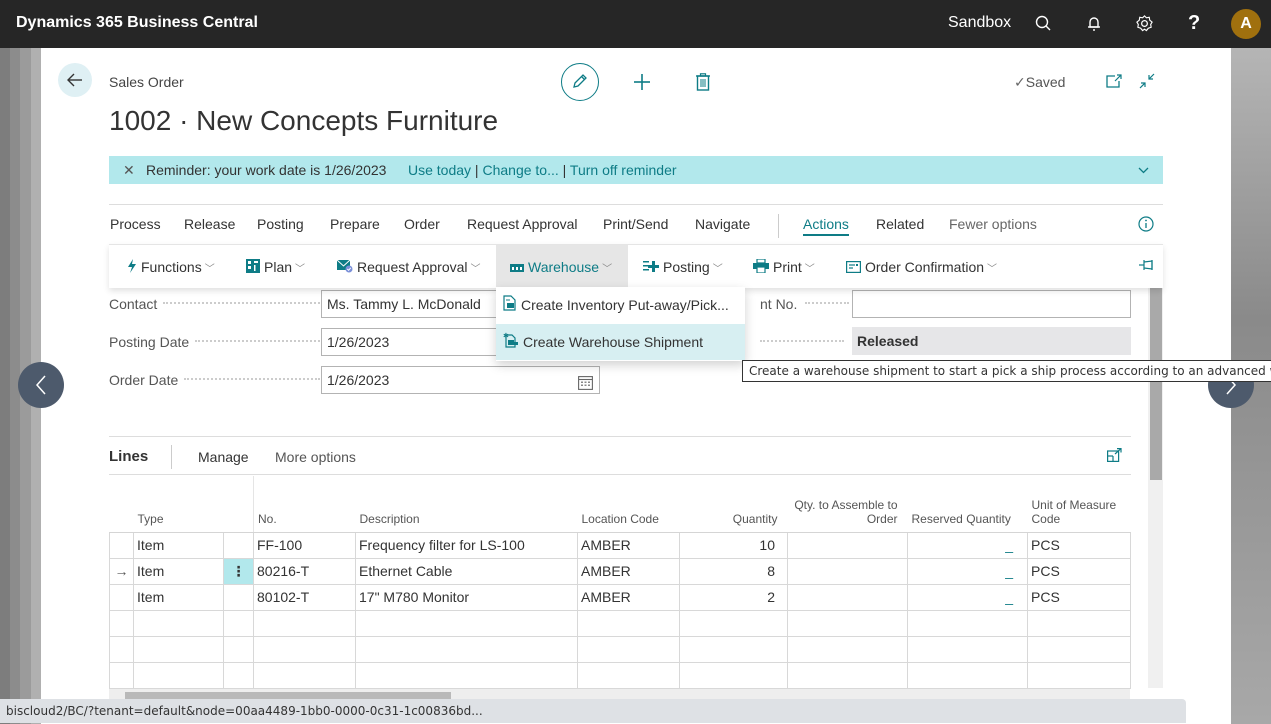  I want to click on tab-fewer-options: Fewer options, so click(993, 224).